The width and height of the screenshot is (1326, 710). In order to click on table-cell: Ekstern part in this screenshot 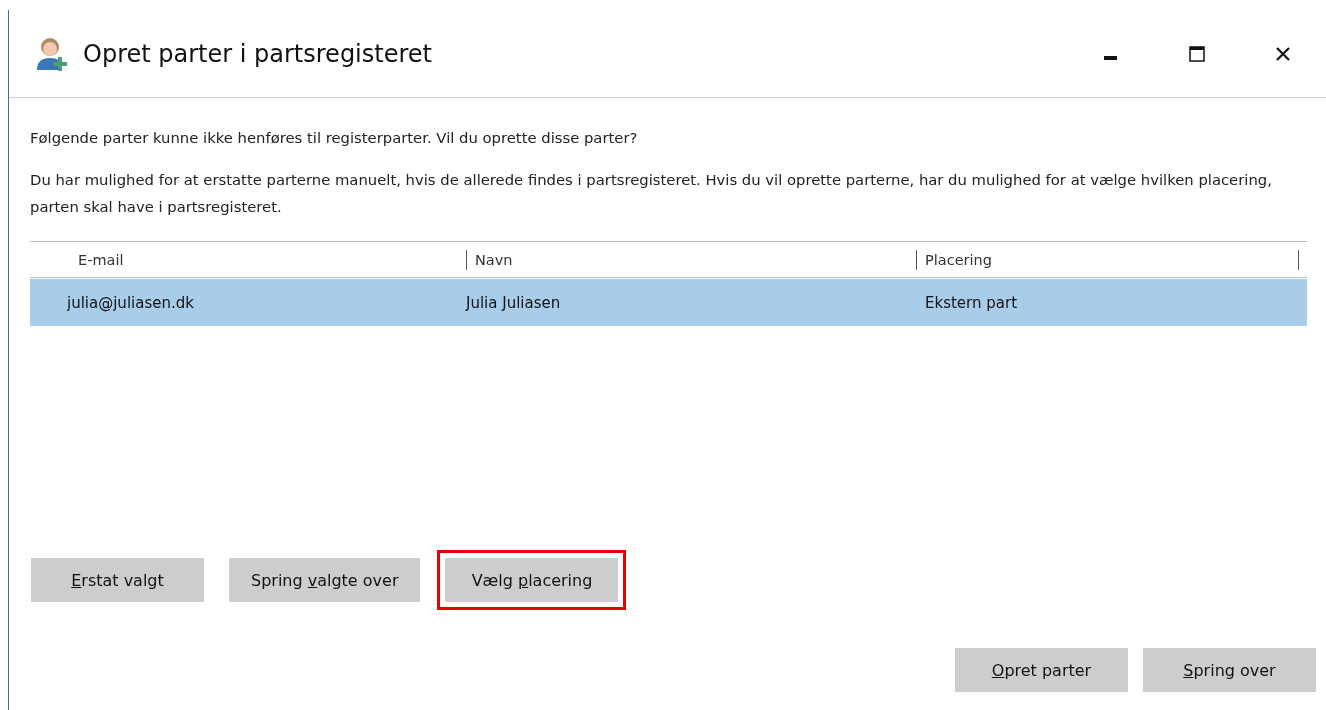, I will do `click(1111, 302)`.